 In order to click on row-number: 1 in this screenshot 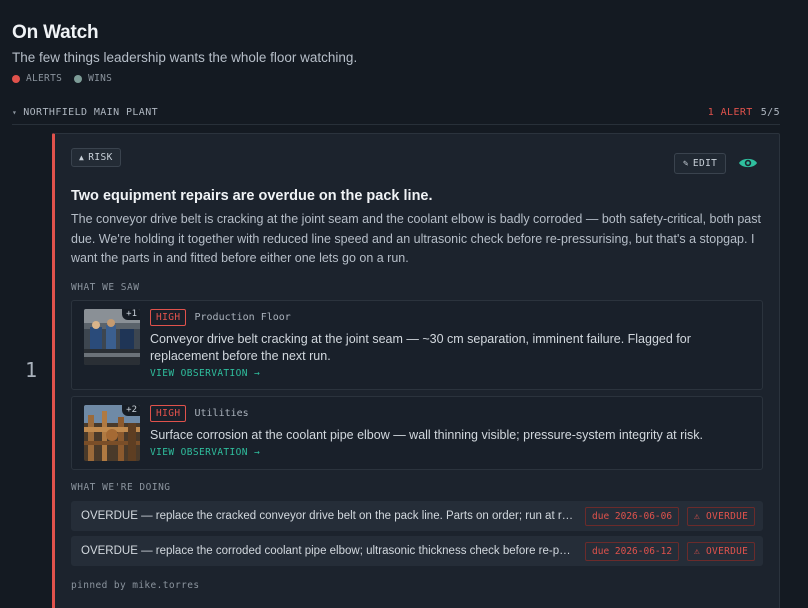, I will do `click(31, 370)`.